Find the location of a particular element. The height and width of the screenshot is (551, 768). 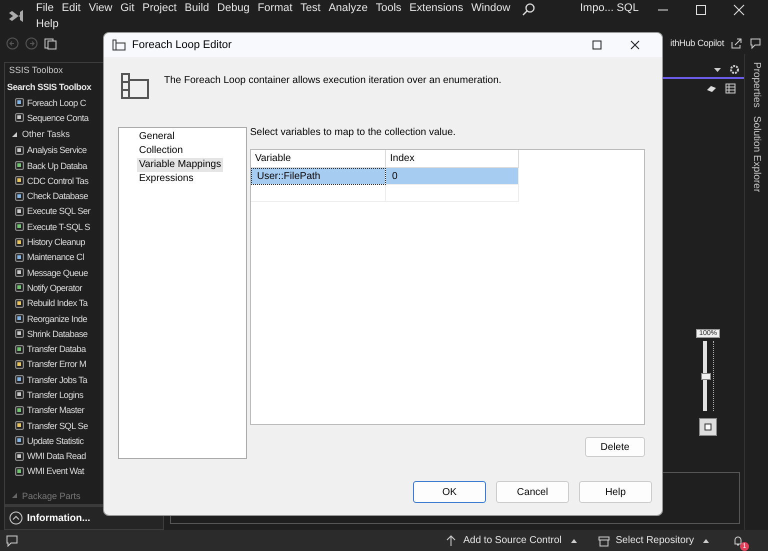

toolbox-item: WMI Data Read is located at coordinates (84, 456).